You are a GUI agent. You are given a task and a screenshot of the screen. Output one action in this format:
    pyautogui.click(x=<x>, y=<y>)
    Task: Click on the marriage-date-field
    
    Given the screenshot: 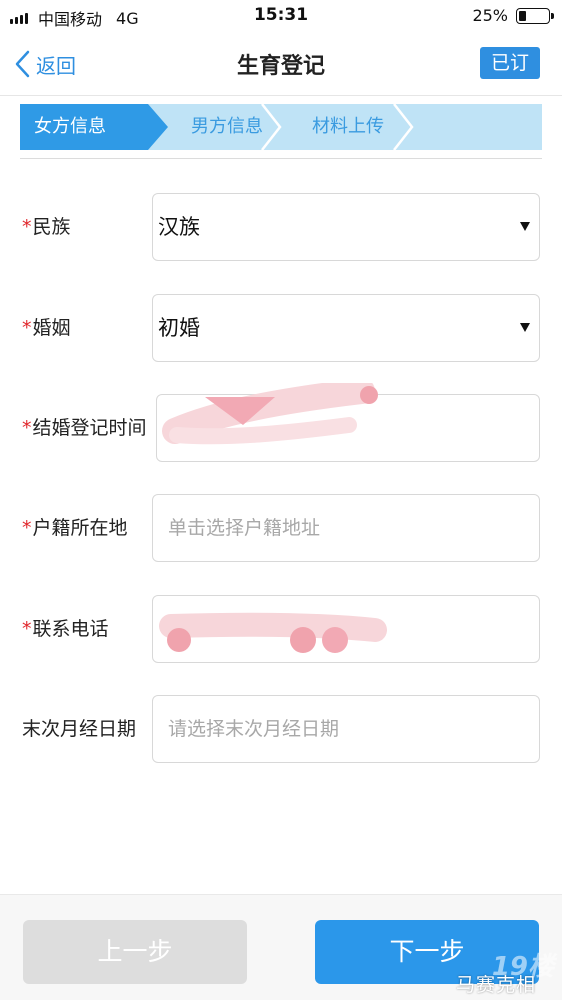 What is the action you would take?
    pyautogui.click(x=348, y=422)
    